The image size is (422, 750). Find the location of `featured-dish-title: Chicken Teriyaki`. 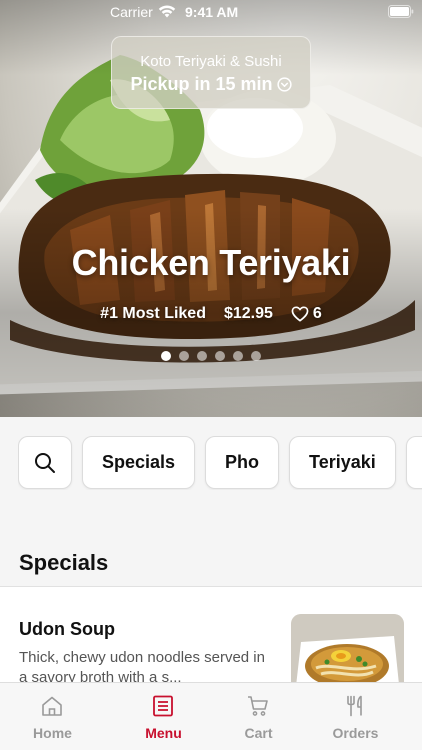

featured-dish-title: Chicken Teriyaki is located at coordinates (211, 262).